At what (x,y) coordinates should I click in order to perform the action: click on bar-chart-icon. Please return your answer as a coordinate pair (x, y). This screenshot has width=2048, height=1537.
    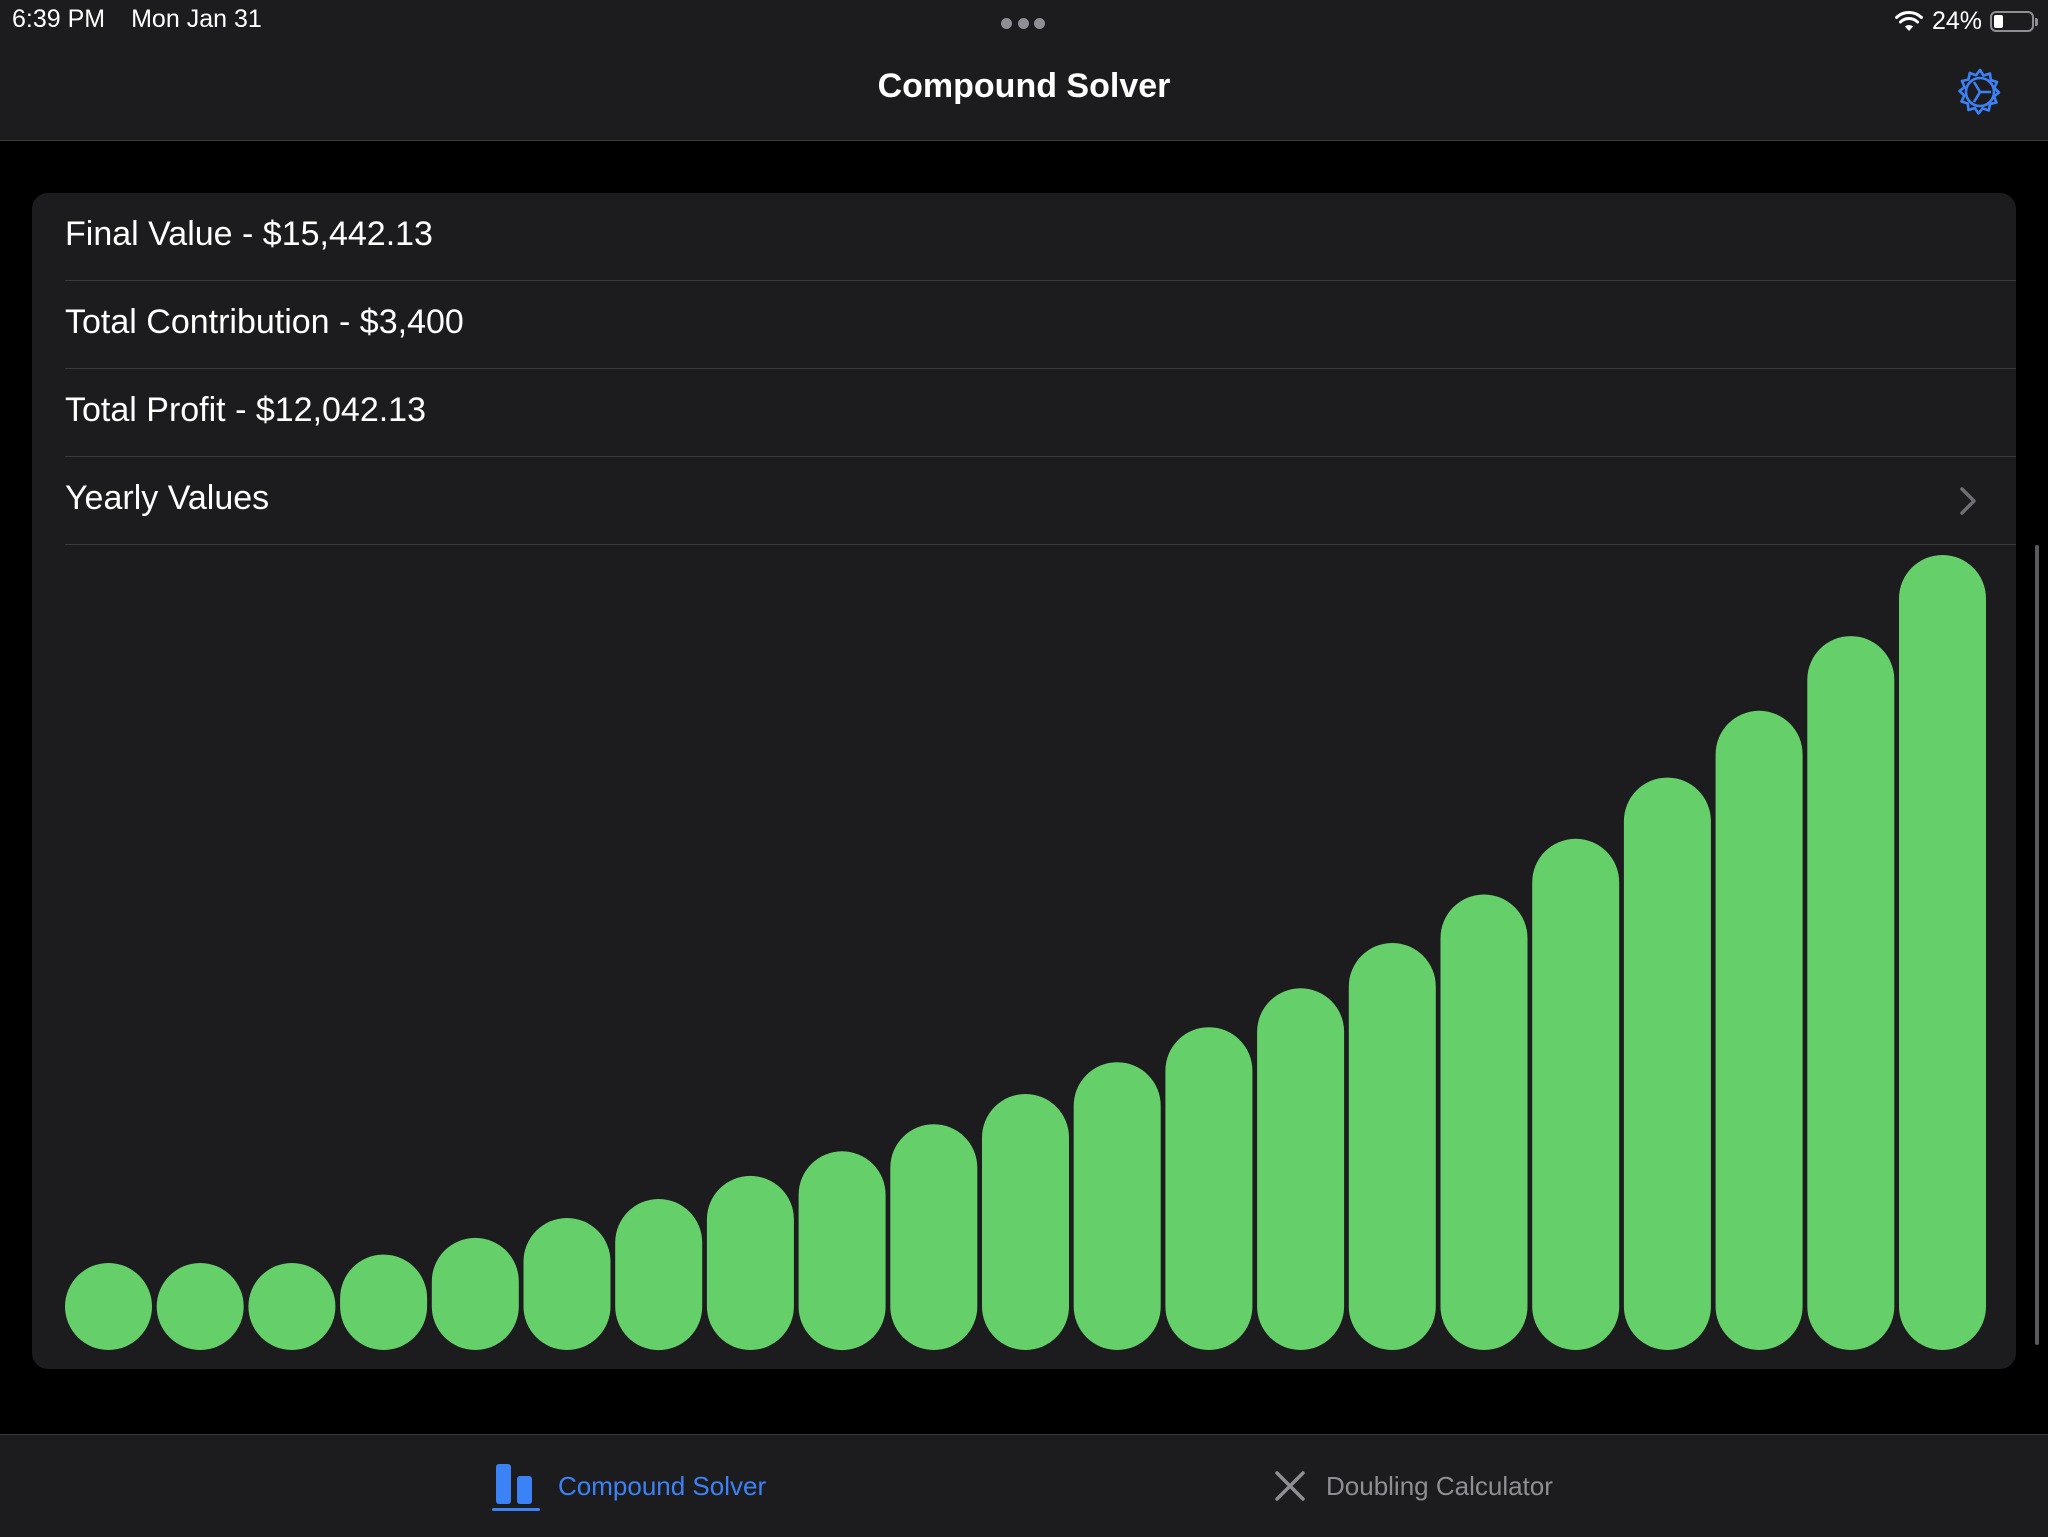
    Looking at the image, I should click on (516, 1487).